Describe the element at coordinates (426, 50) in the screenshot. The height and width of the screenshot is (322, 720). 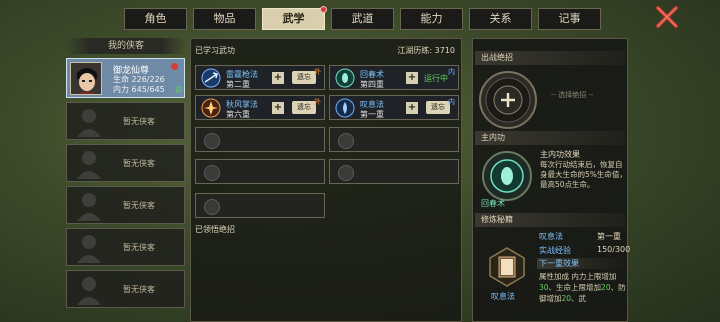
I see `jianghu-experience: 江湖历练: 3710` at that location.